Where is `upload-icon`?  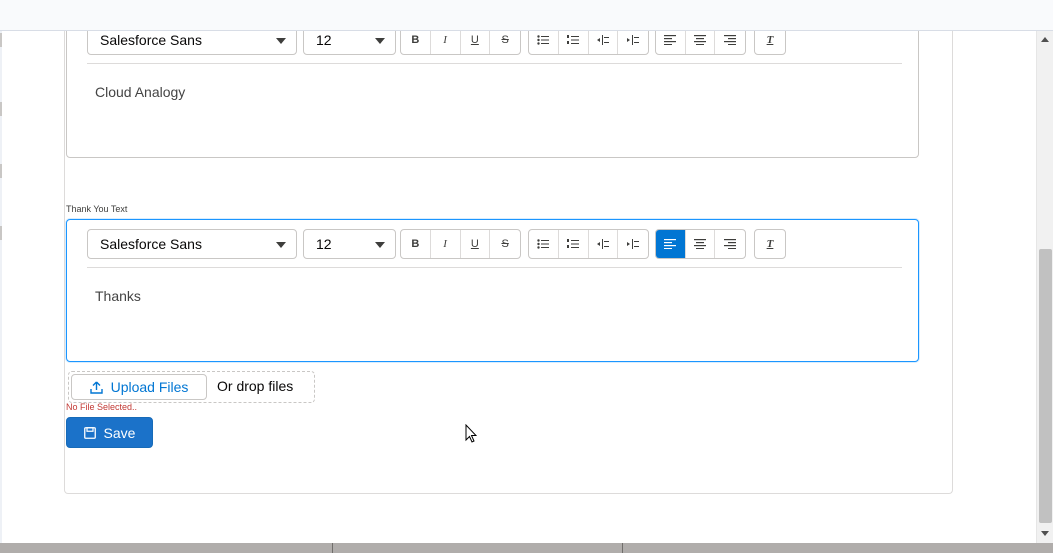
upload-icon is located at coordinates (96, 387).